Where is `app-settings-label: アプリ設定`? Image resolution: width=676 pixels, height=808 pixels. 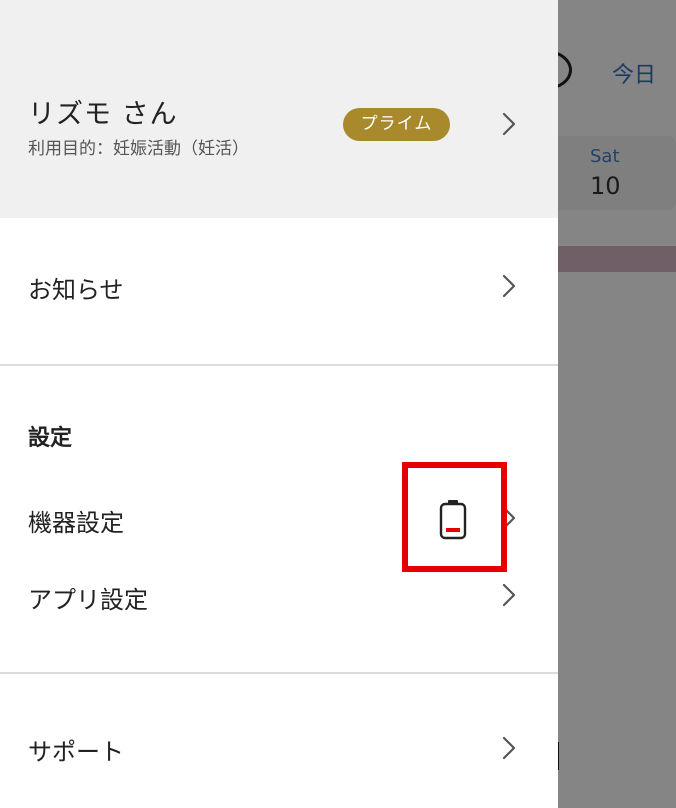 app-settings-label: アプリ設定 is located at coordinates (88, 600).